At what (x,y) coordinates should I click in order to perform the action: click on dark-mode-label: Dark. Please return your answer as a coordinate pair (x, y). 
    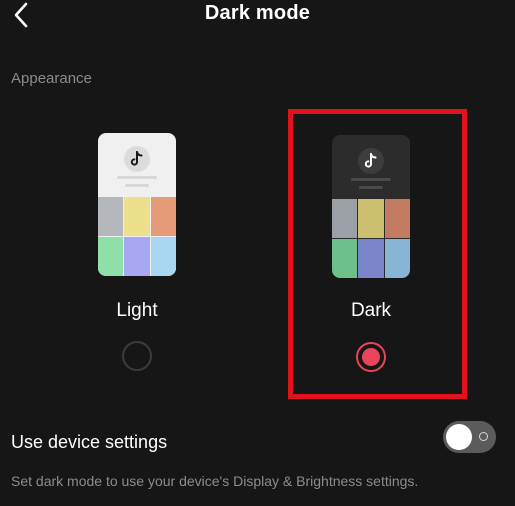
    Looking at the image, I should click on (371, 310).